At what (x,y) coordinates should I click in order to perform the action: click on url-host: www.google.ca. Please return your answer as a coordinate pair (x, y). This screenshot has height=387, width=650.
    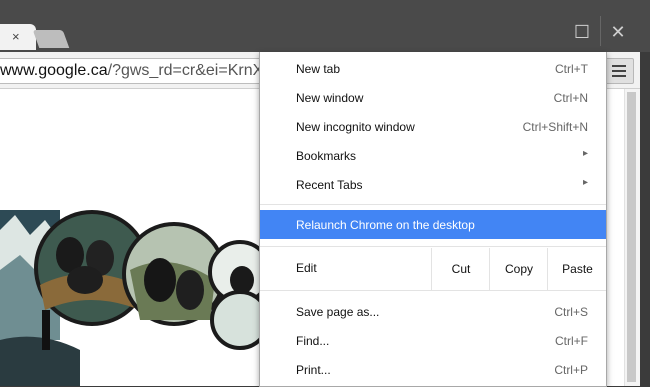
    Looking at the image, I should click on (54, 70).